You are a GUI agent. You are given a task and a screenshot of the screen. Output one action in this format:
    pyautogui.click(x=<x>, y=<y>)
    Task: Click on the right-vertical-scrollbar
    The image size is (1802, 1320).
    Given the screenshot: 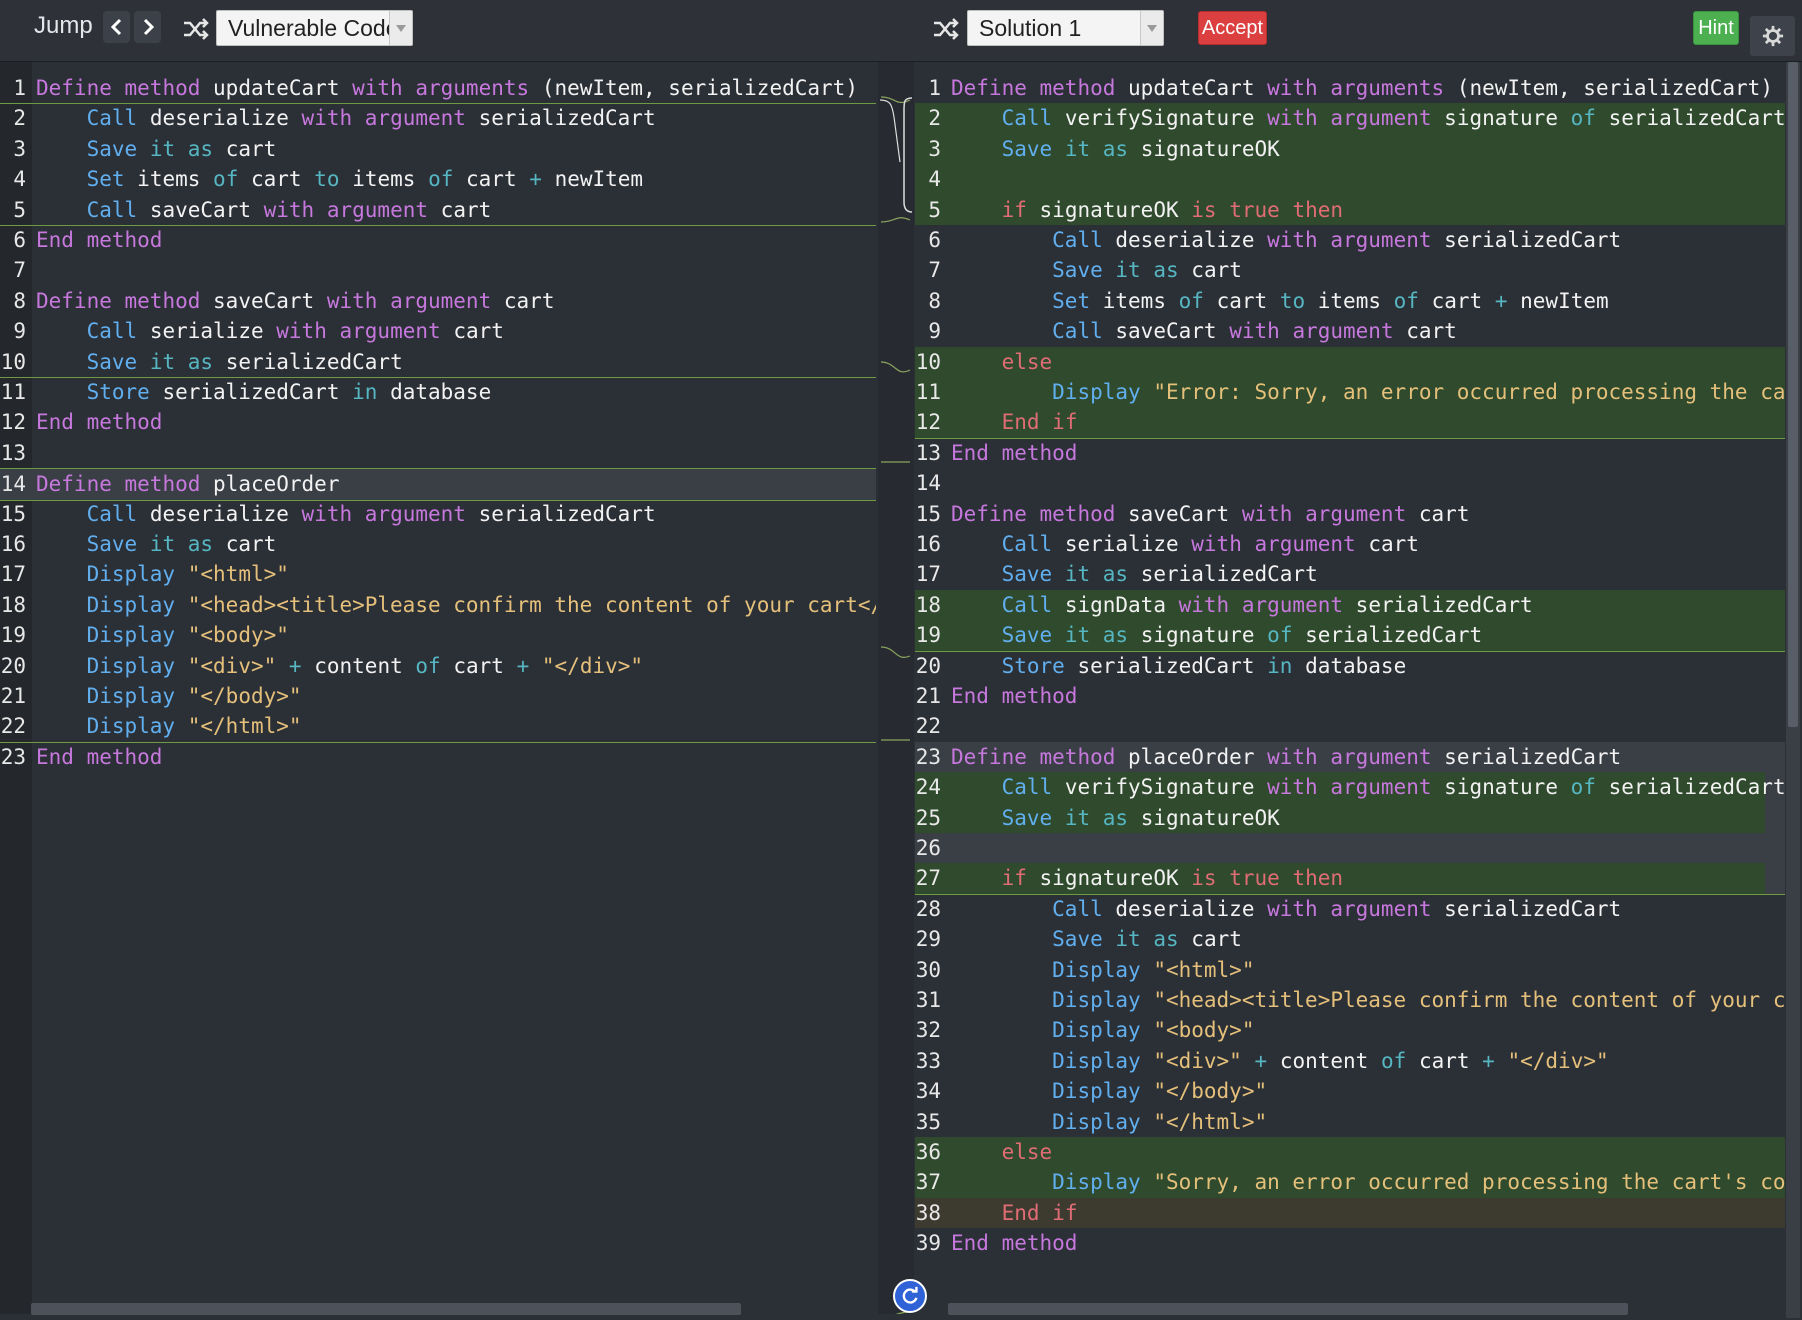 What is the action you would take?
    pyautogui.click(x=1793, y=690)
    